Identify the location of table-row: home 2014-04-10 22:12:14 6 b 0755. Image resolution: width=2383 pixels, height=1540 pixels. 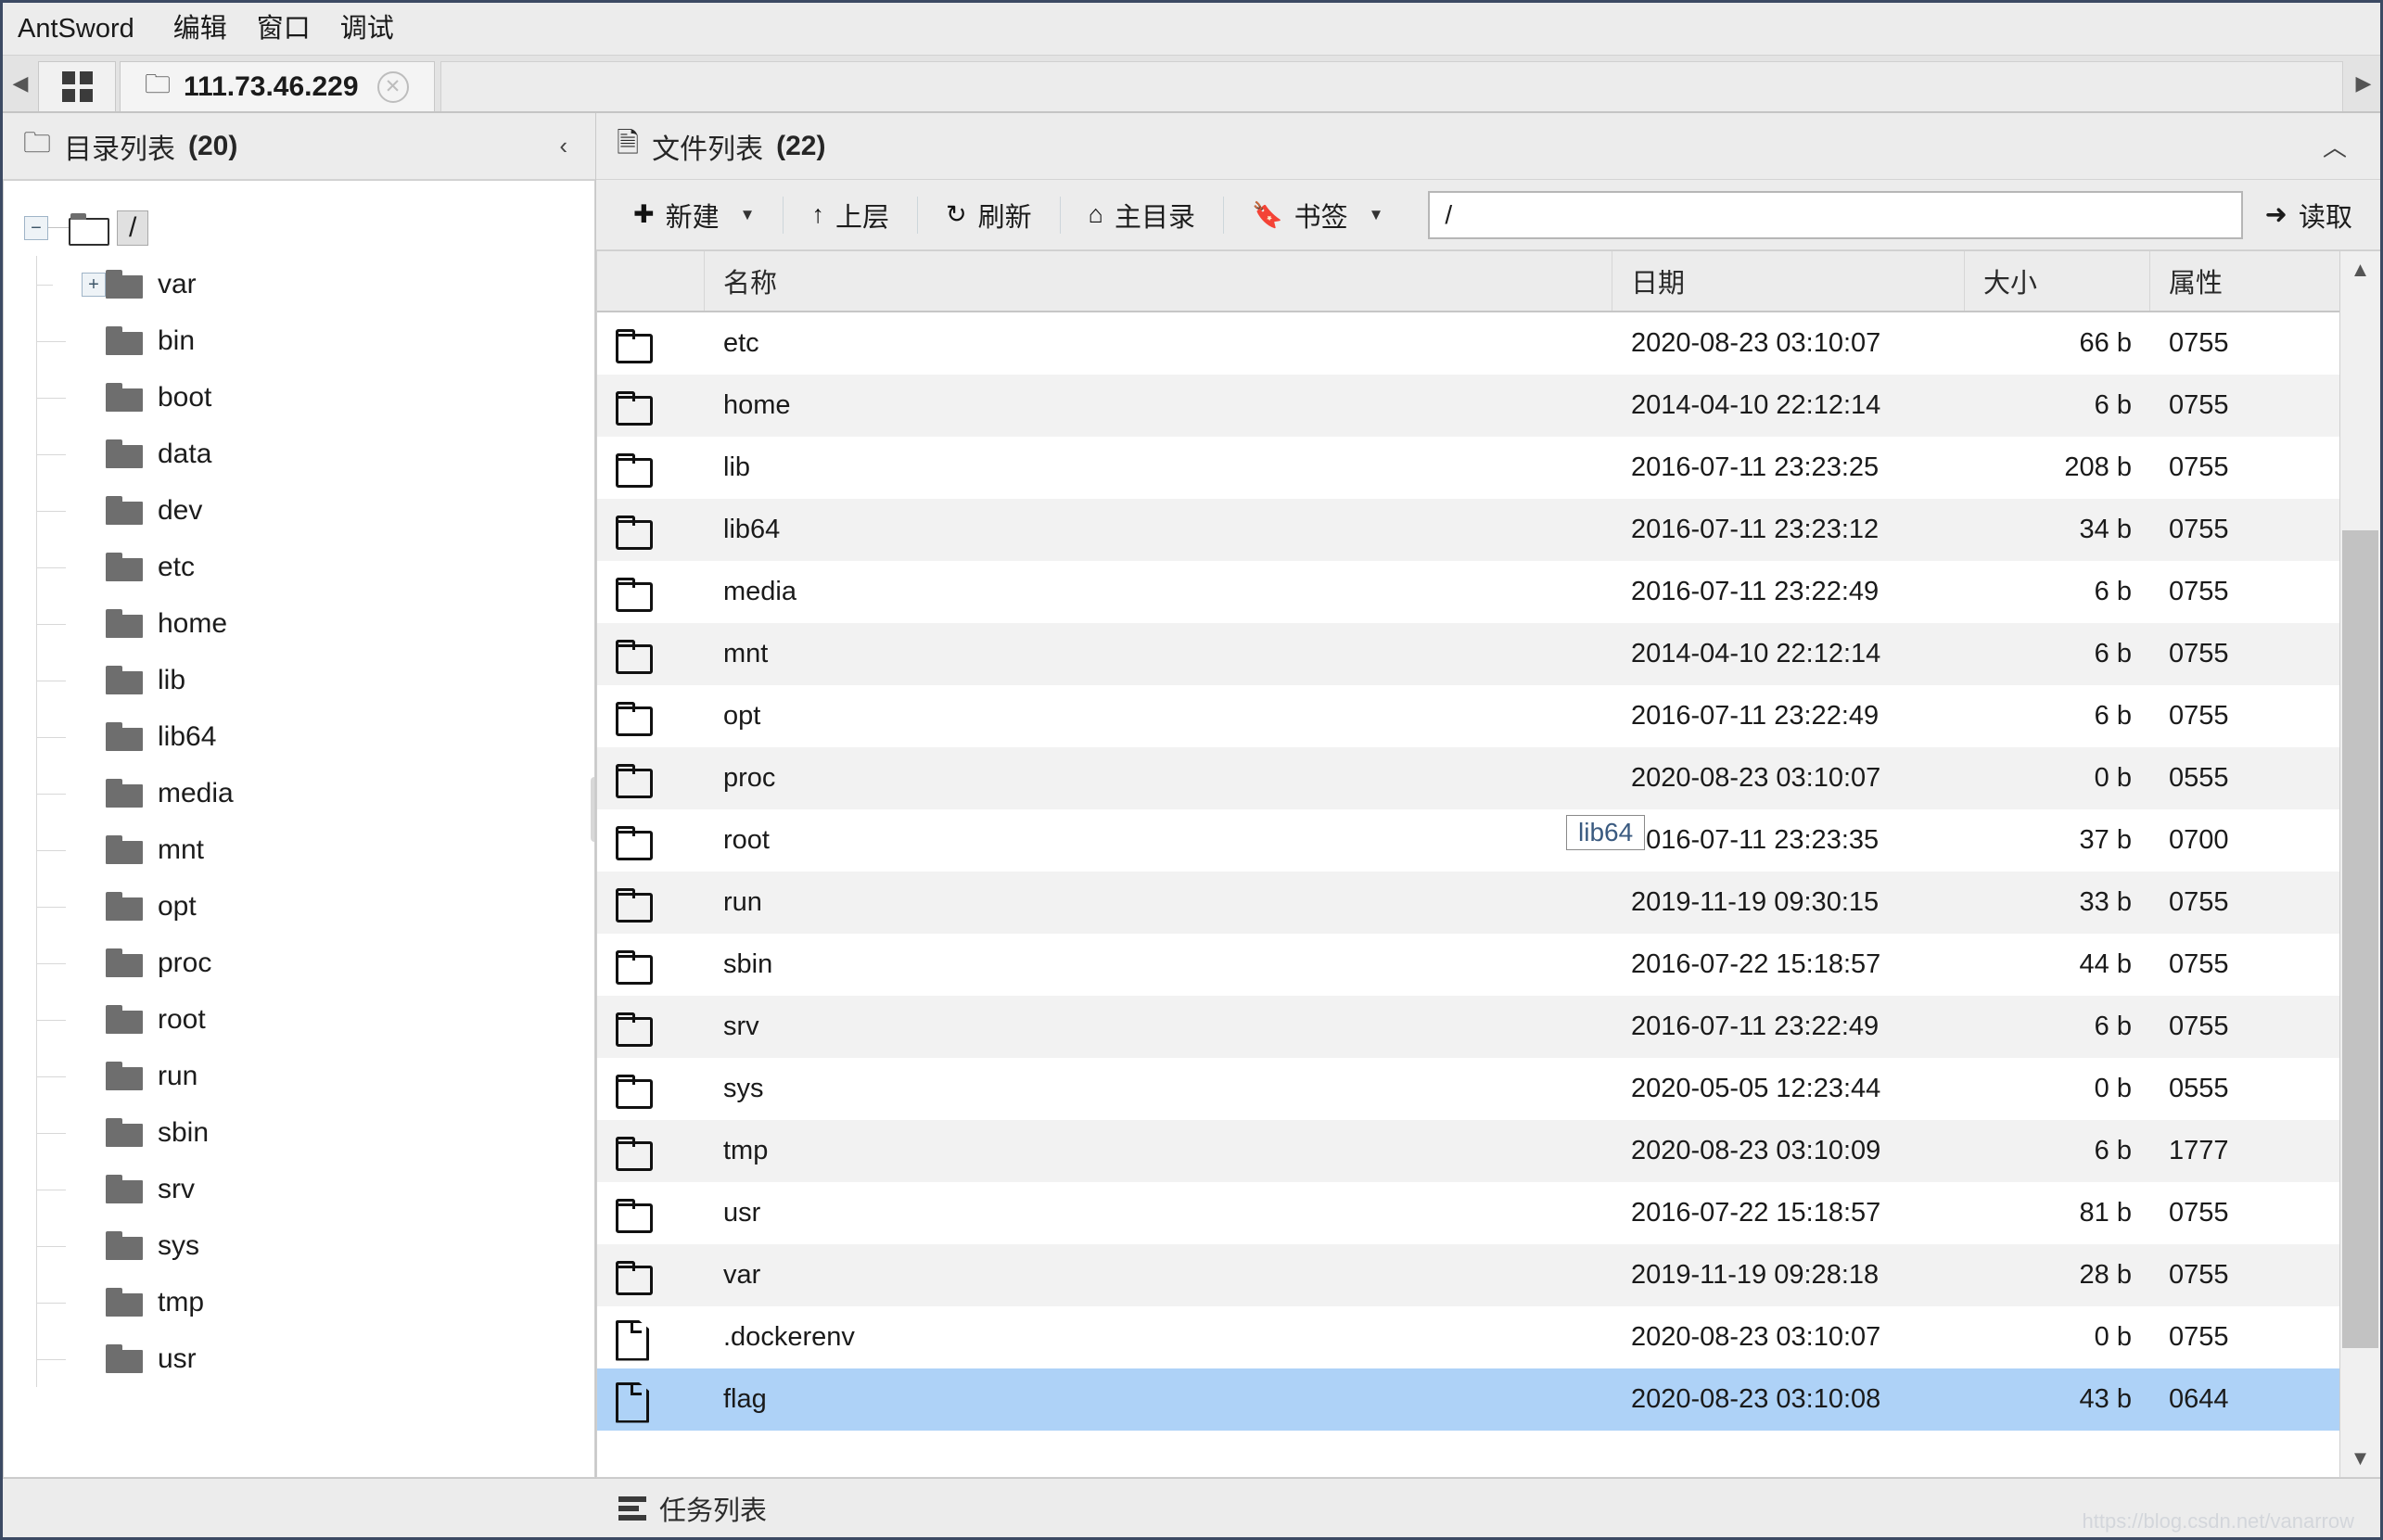
(1489, 406).